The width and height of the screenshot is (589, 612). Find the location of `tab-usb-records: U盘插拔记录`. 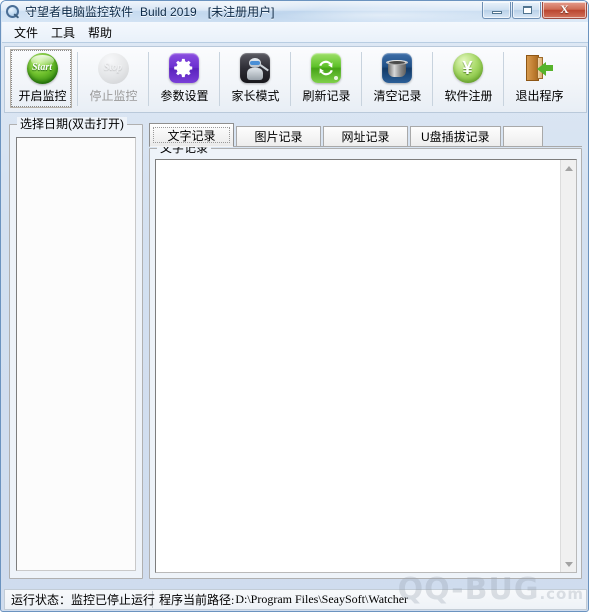

tab-usb-records: U盘插拔记录 is located at coordinates (455, 136).